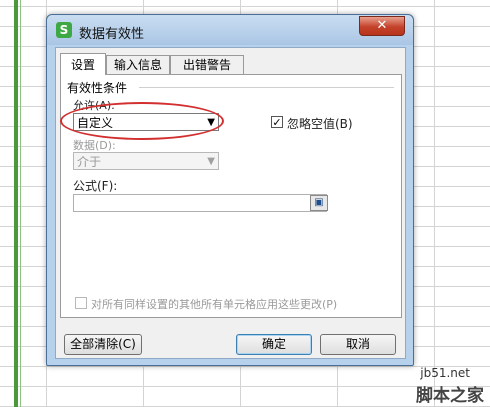  Describe the element at coordinates (277, 122) in the screenshot. I see `ignore-blank-checkbox: ✓` at that location.